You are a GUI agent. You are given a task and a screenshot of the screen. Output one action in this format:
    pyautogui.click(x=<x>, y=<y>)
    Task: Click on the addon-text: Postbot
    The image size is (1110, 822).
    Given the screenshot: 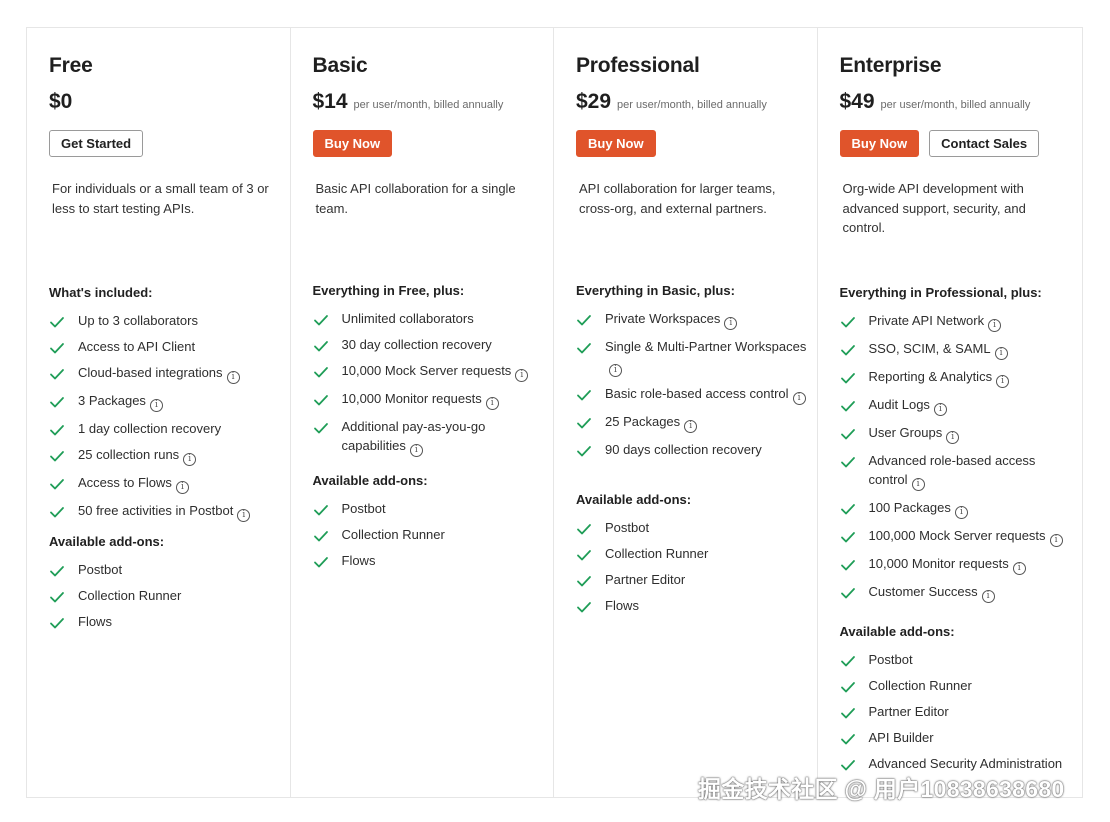 What is the action you would take?
    pyautogui.click(x=627, y=527)
    